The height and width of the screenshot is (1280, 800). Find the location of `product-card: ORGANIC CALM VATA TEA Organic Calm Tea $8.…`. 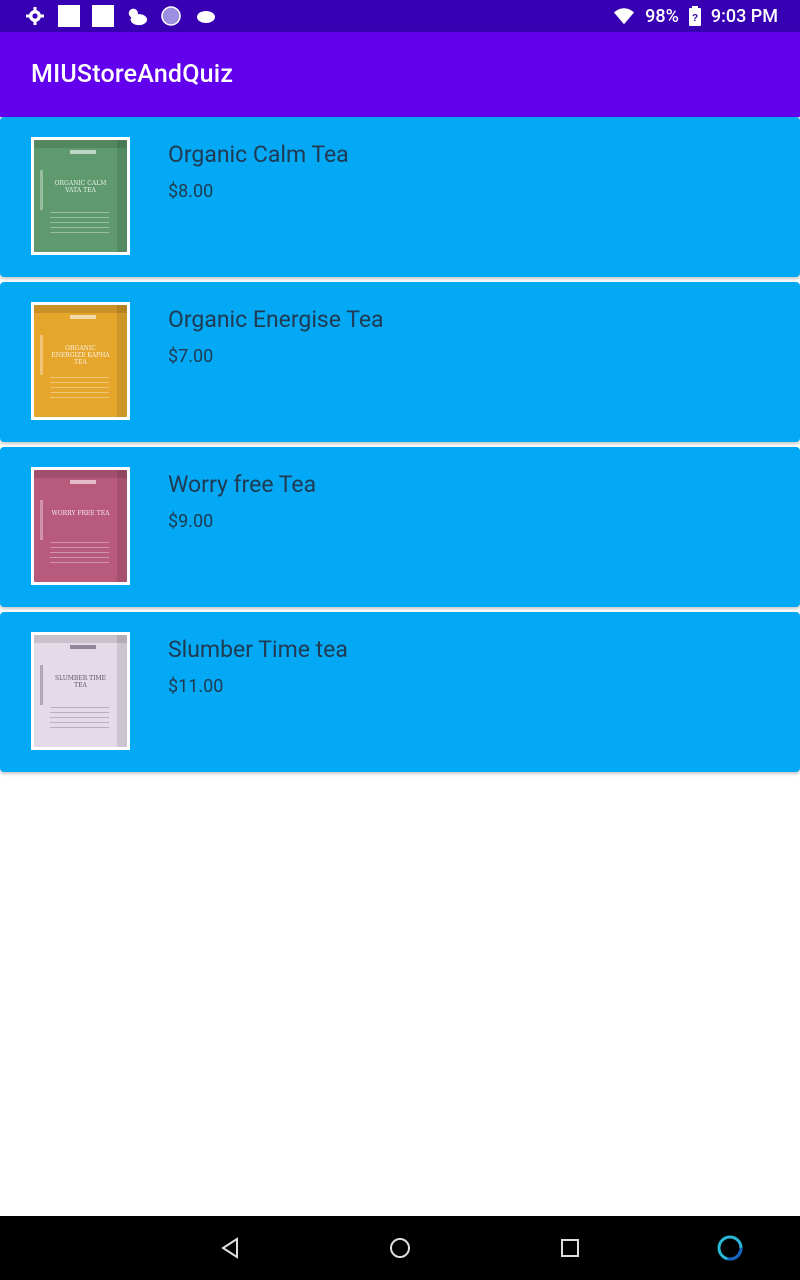

product-card: ORGANIC CALM VATA TEA Organic Calm Tea $8.… is located at coordinates (400, 197).